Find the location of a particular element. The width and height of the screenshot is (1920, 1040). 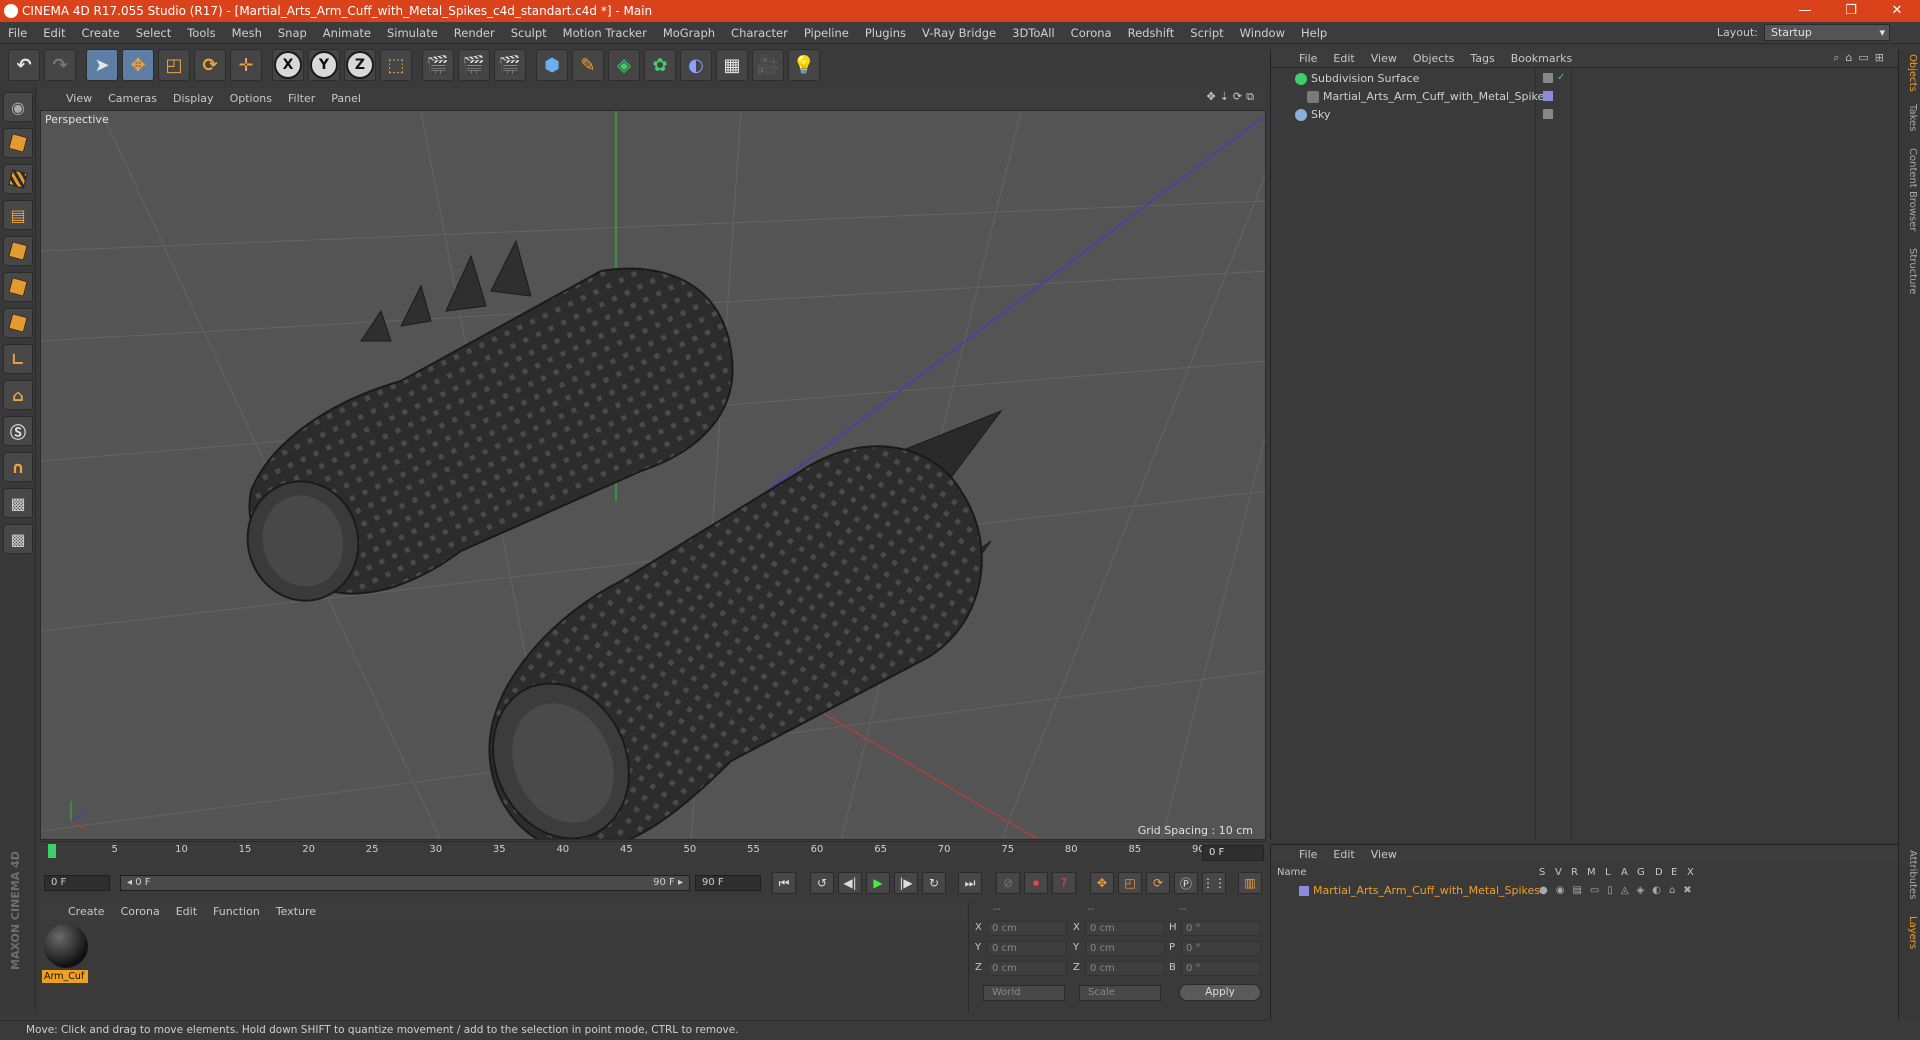

obj-manager-tool-icons: ⌕⌂▭⊞ is located at coordinates (1861, 58).